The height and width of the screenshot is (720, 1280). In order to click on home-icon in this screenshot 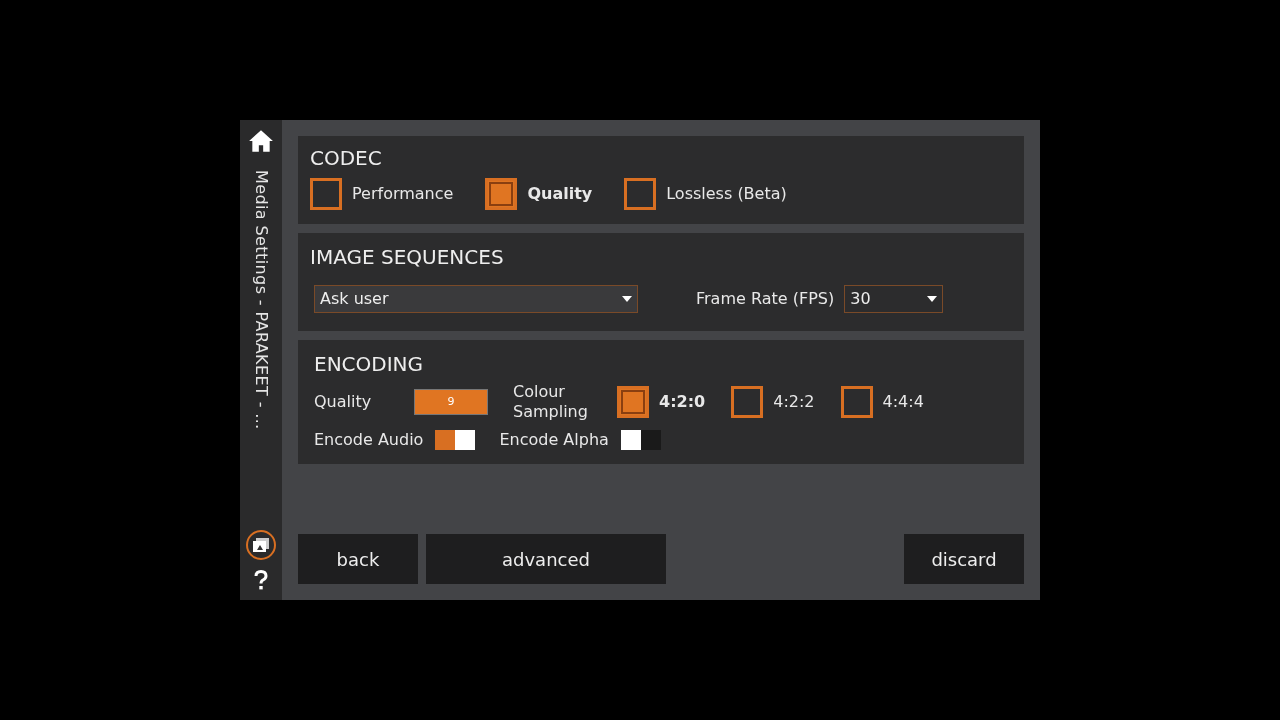, I will do `click(261, 141)`.